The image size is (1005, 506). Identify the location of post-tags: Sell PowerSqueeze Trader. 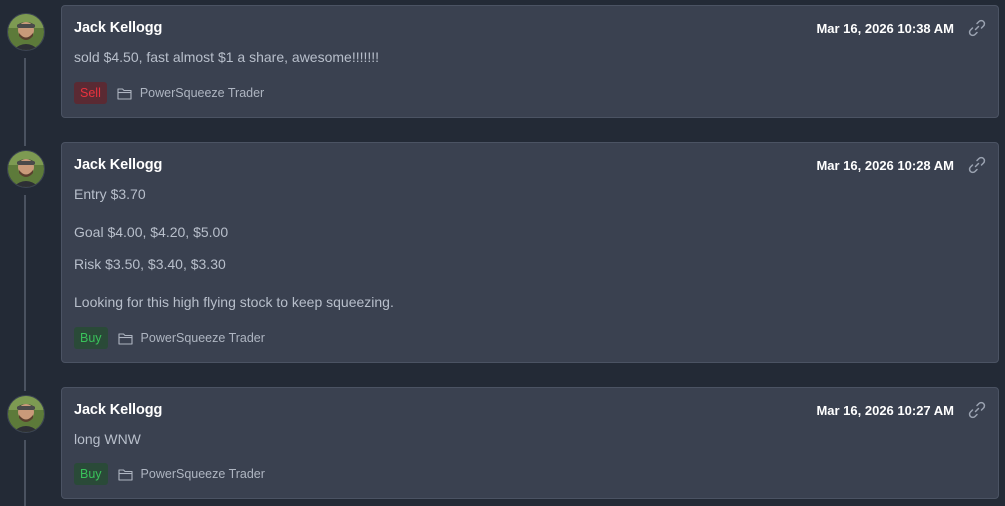
(169, 93).